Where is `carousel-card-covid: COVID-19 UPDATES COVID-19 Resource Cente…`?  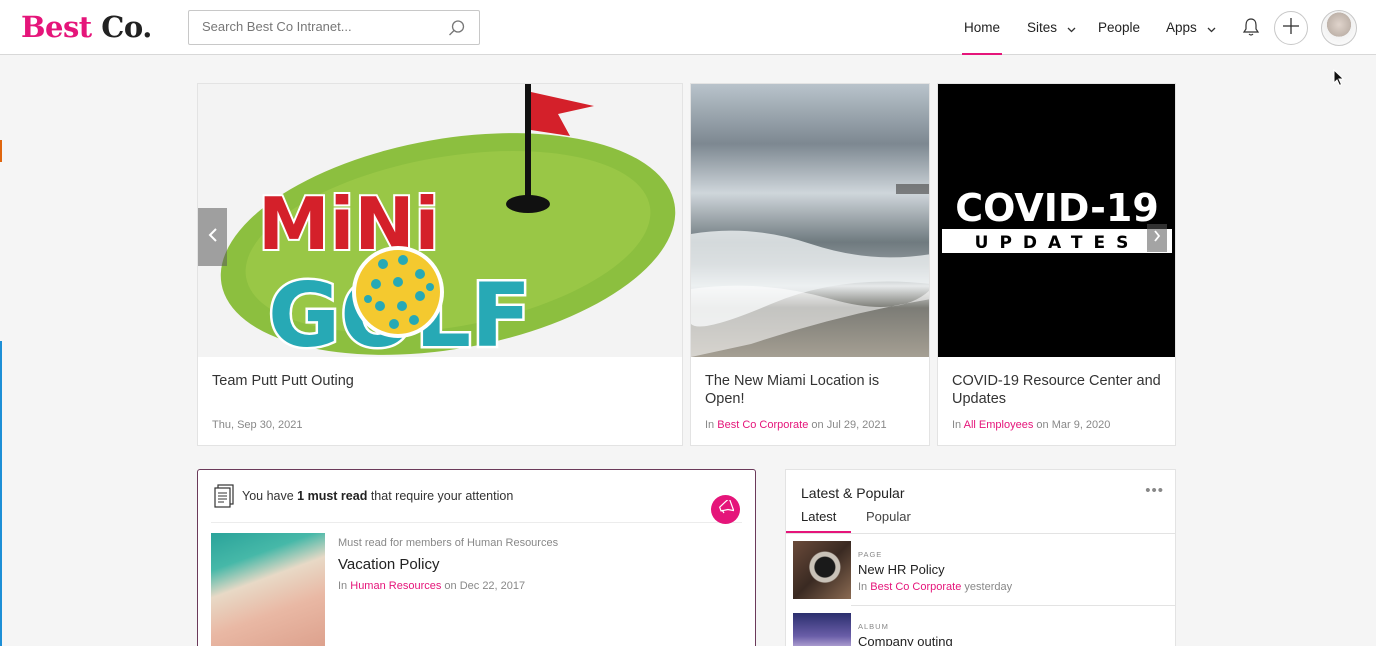
carousel-card-covid: COVID-19 UPDATES COVID-19 Resource Cente… is located at coordinates (1056, 264).